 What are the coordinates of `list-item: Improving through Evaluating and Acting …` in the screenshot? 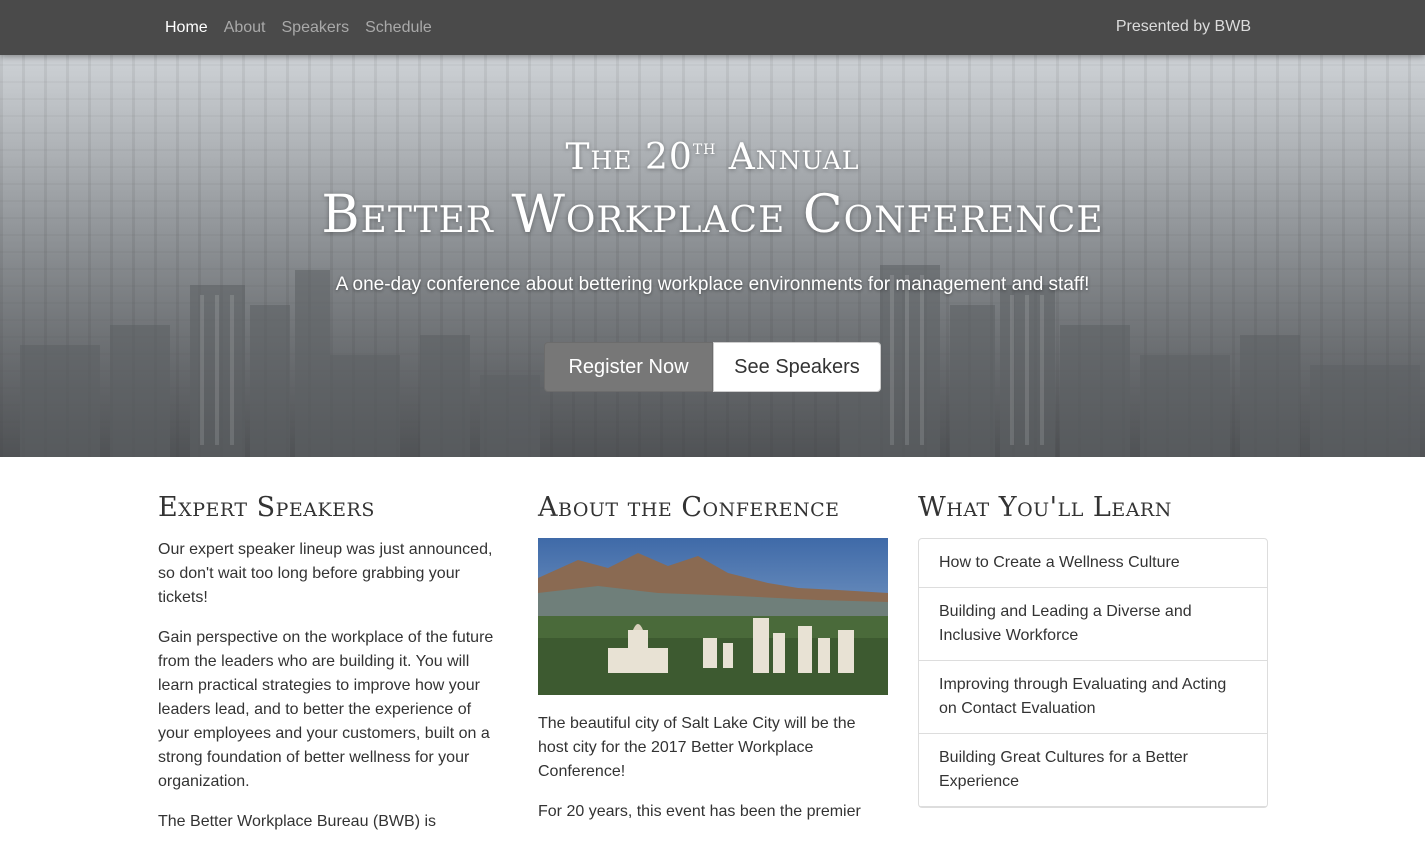 It's located at (1093, 697).